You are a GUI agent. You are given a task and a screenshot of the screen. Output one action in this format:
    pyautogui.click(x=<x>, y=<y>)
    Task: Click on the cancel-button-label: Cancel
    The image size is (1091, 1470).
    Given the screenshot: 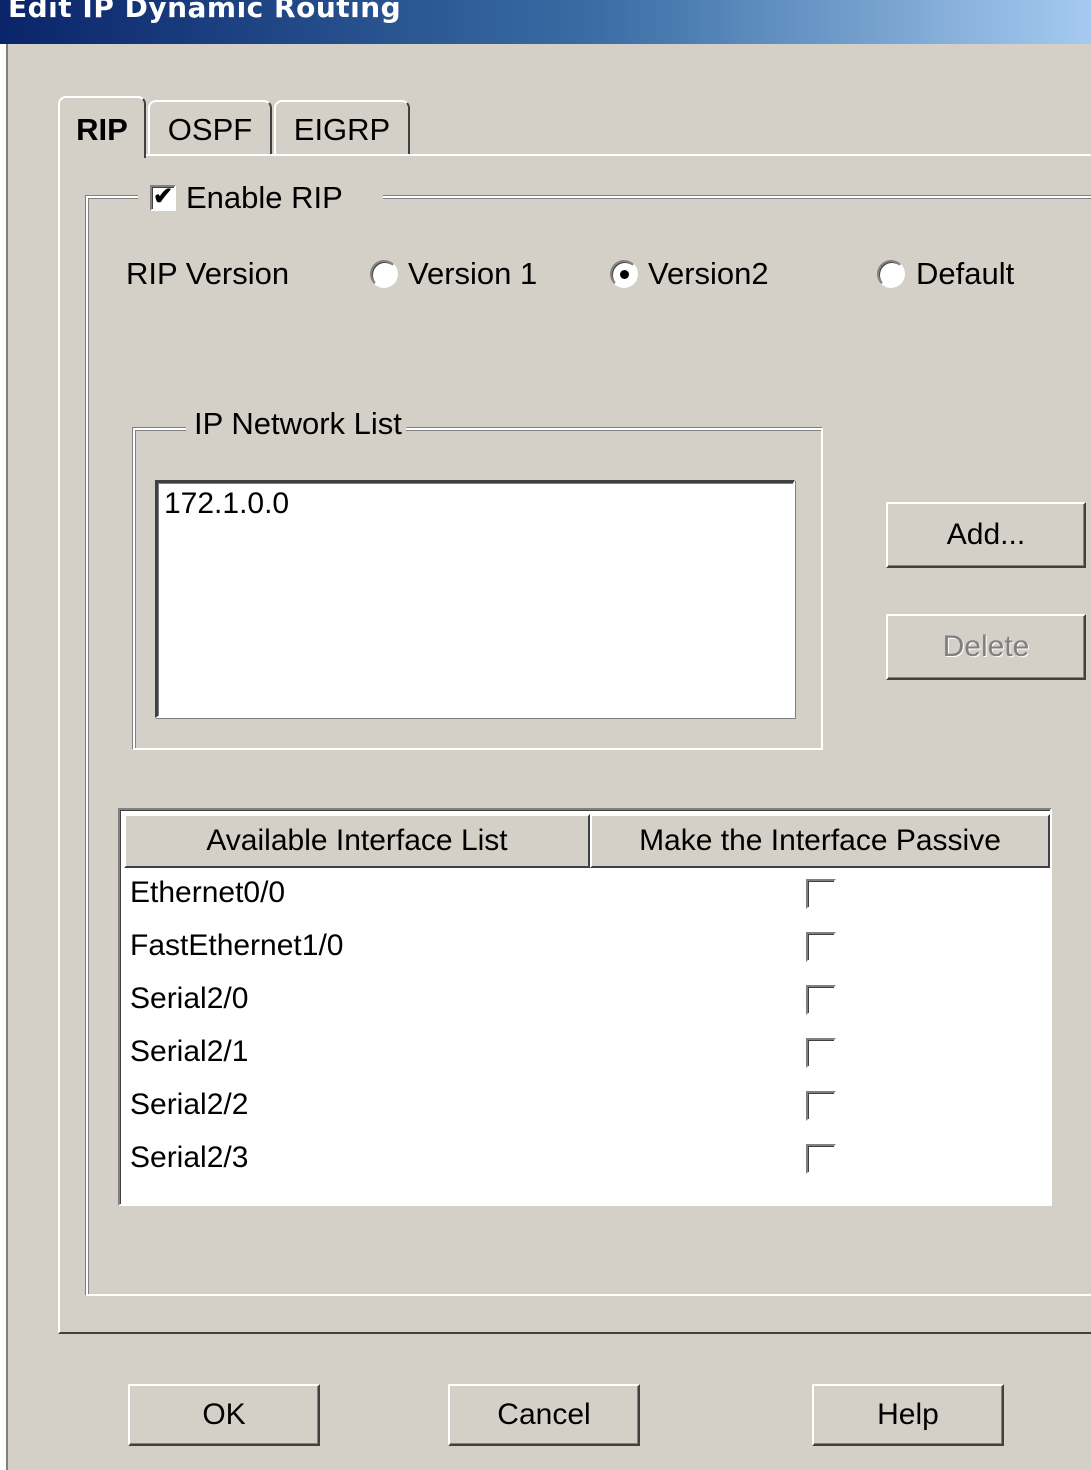 What is the action you would take?
    pyautogui.click(x=544, y=1414)
    